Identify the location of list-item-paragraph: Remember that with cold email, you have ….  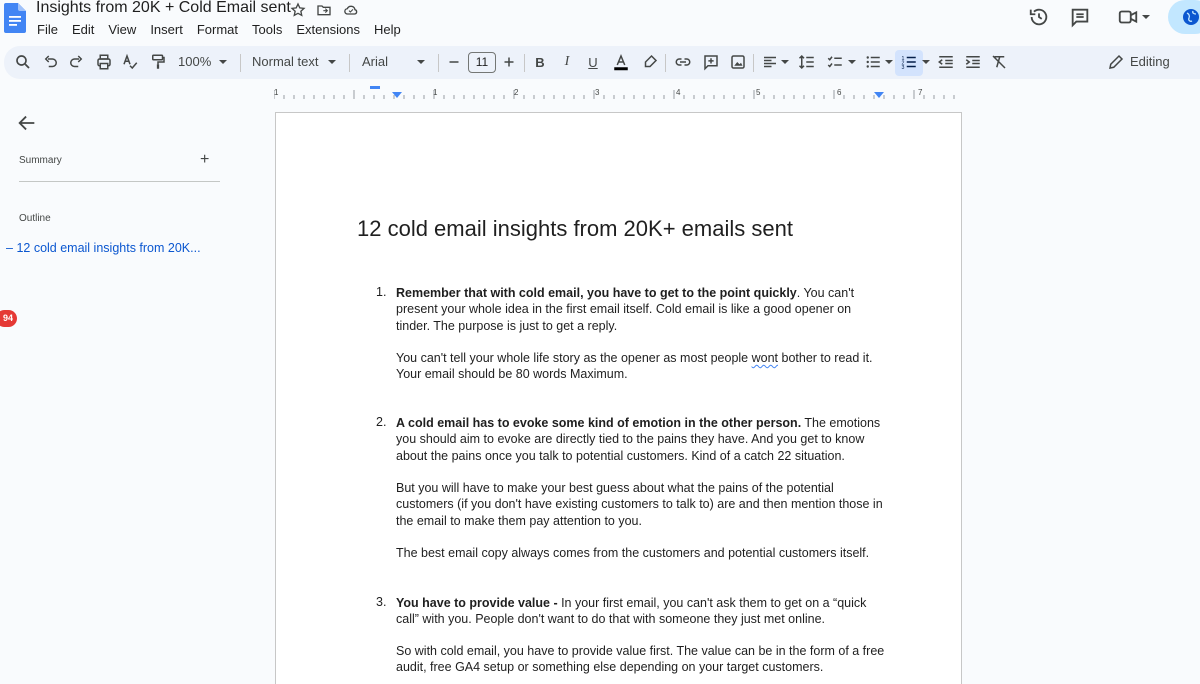
(628, 309).